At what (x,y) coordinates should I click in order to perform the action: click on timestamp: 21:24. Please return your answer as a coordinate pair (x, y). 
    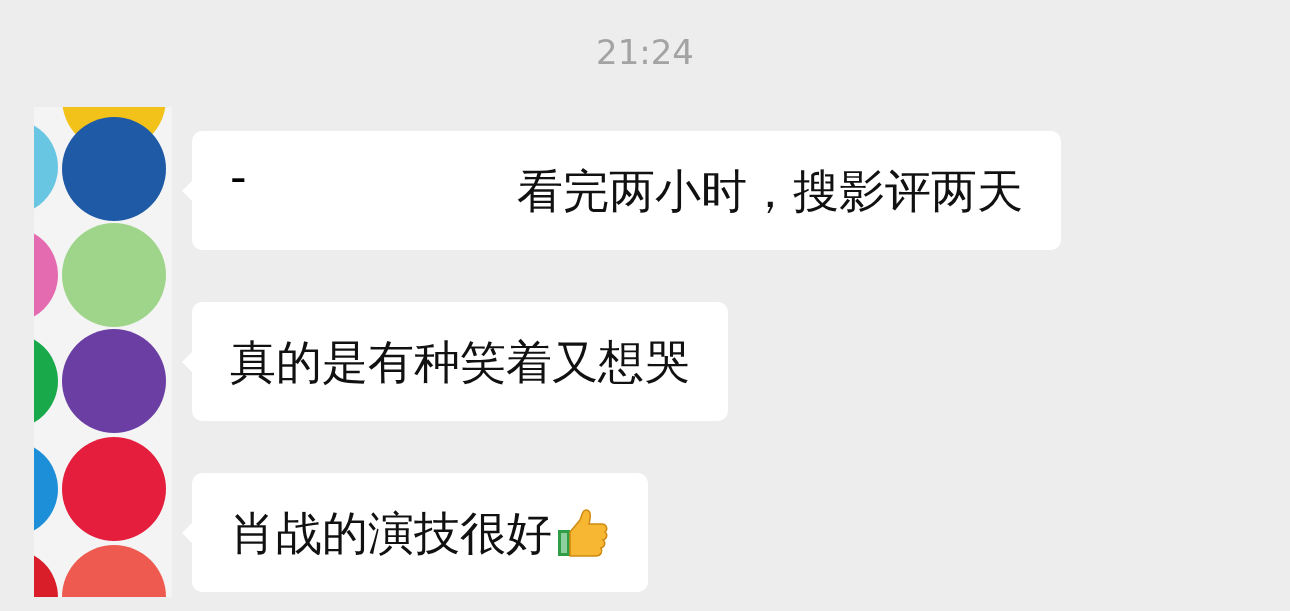
    Looking at the image, I should click on (645, 52).